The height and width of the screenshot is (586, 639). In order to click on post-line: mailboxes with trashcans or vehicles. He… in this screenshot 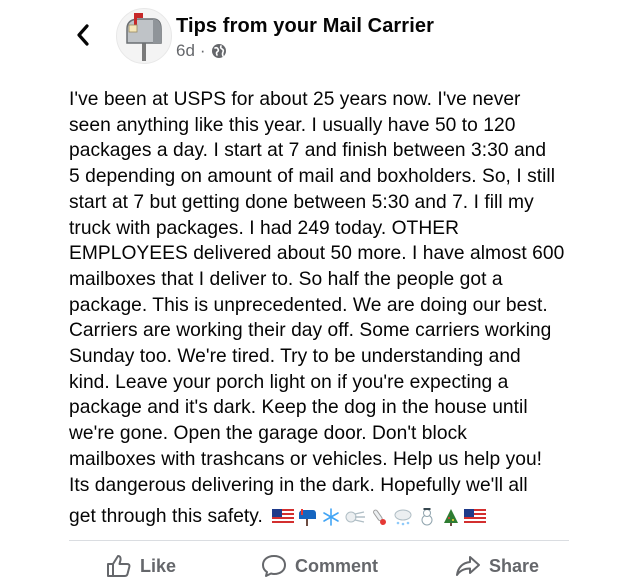, I will do `click(306, 459)`.